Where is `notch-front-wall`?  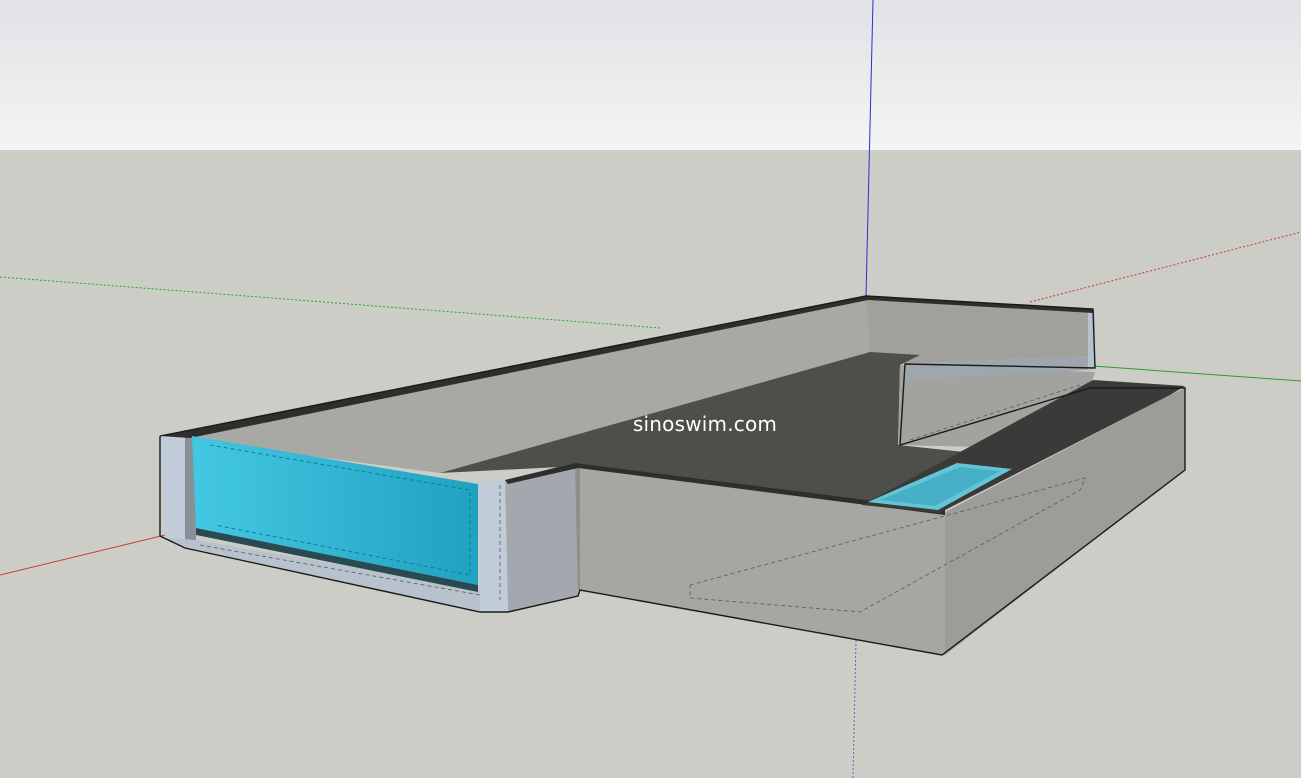
notch-front-wall is located at coordinates (541, 537).